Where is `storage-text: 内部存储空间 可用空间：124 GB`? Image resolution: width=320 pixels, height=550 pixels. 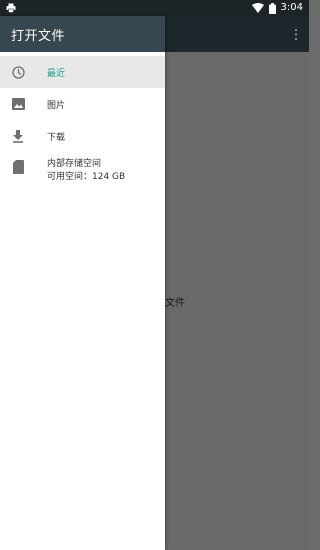 storage-text: 内部存储空间 可用空间：124 GB is located at coordinates (86, 171).